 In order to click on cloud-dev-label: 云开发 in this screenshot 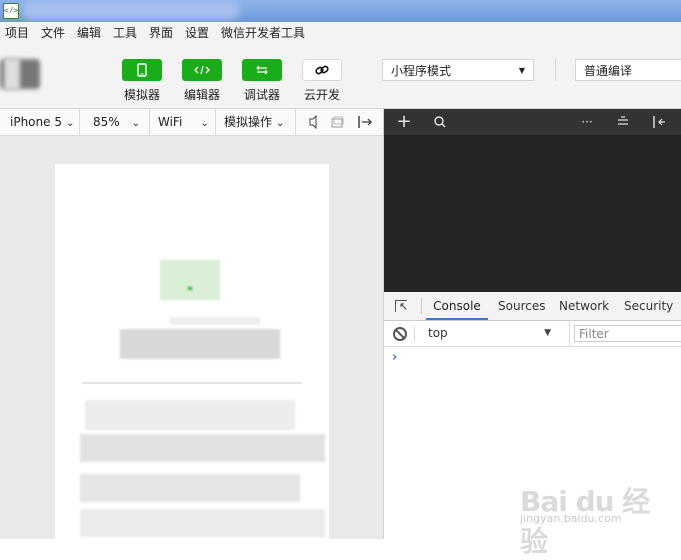, I will do `click(321, 95)`.